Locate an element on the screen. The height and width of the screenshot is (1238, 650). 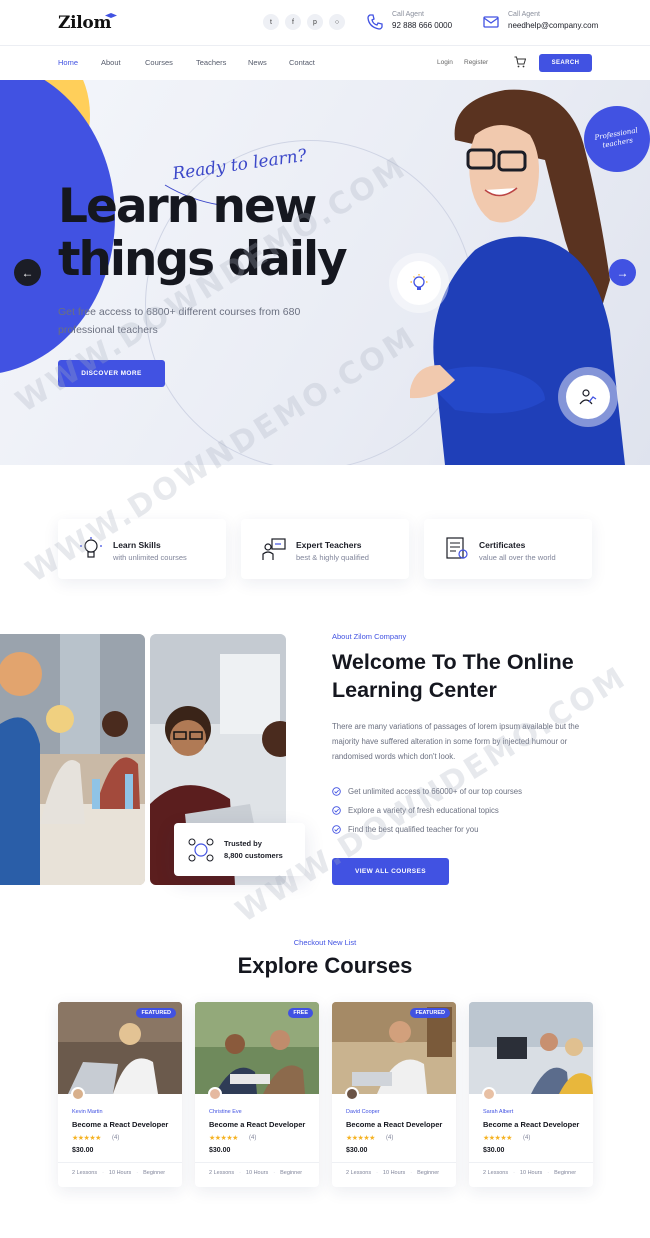
slider-prev-button: ← is located at coordinates (27, 272).